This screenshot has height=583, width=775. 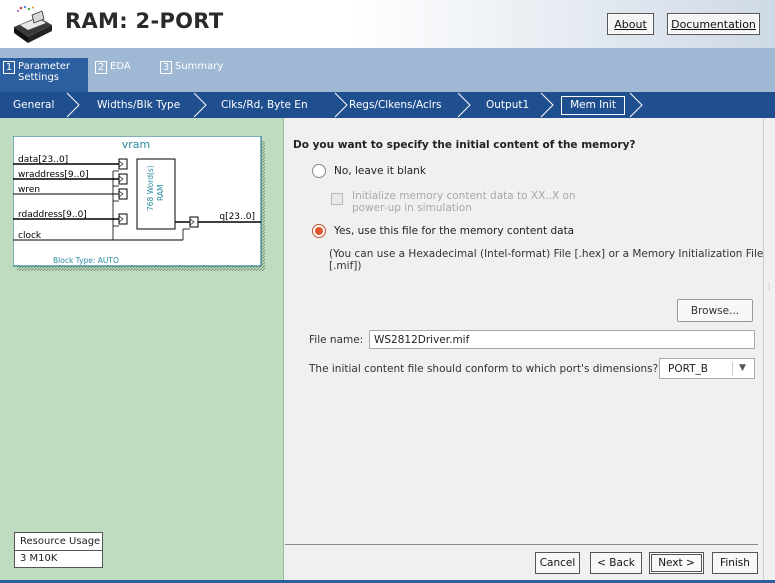 What do you see at coordinates (136, 144) in the screenshot?
I see `diagram-title: vram` at bounding box center [136, 144].